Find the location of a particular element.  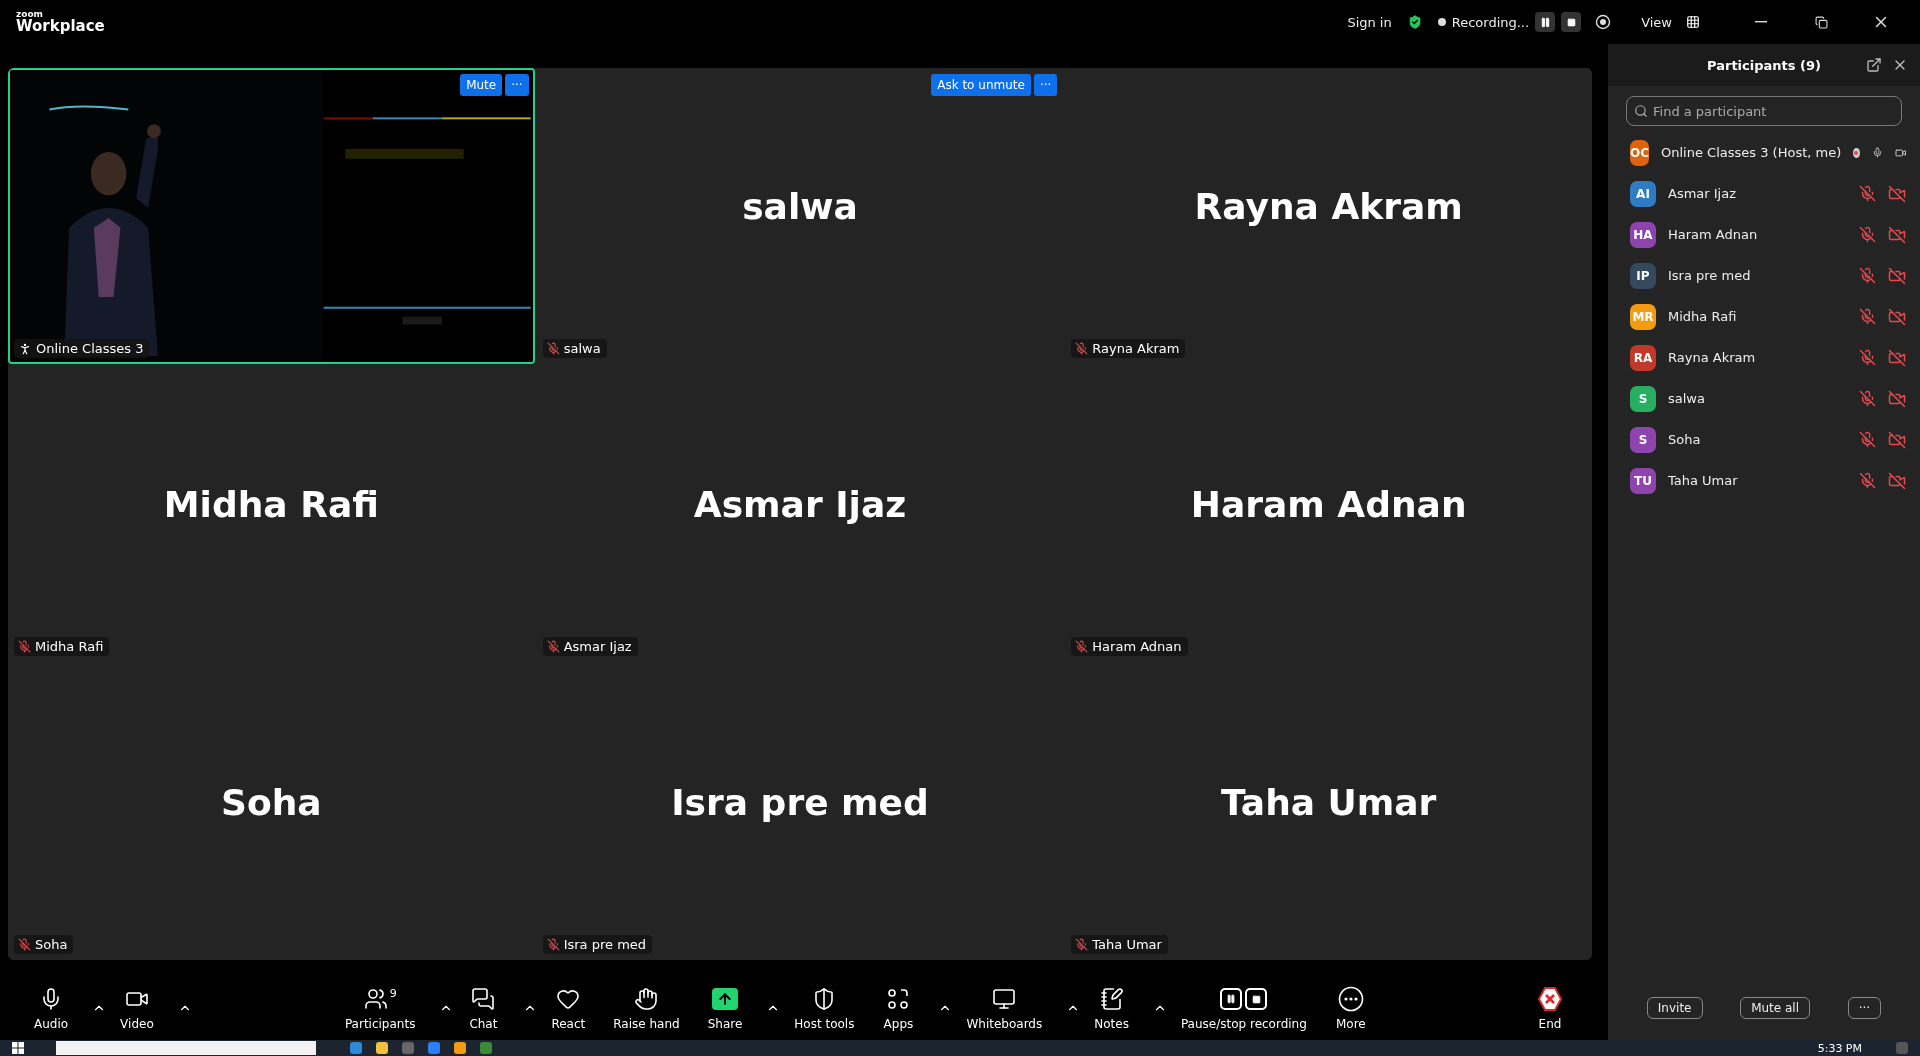

toolbar-button: Apps is located at coordinates (898, 1008).